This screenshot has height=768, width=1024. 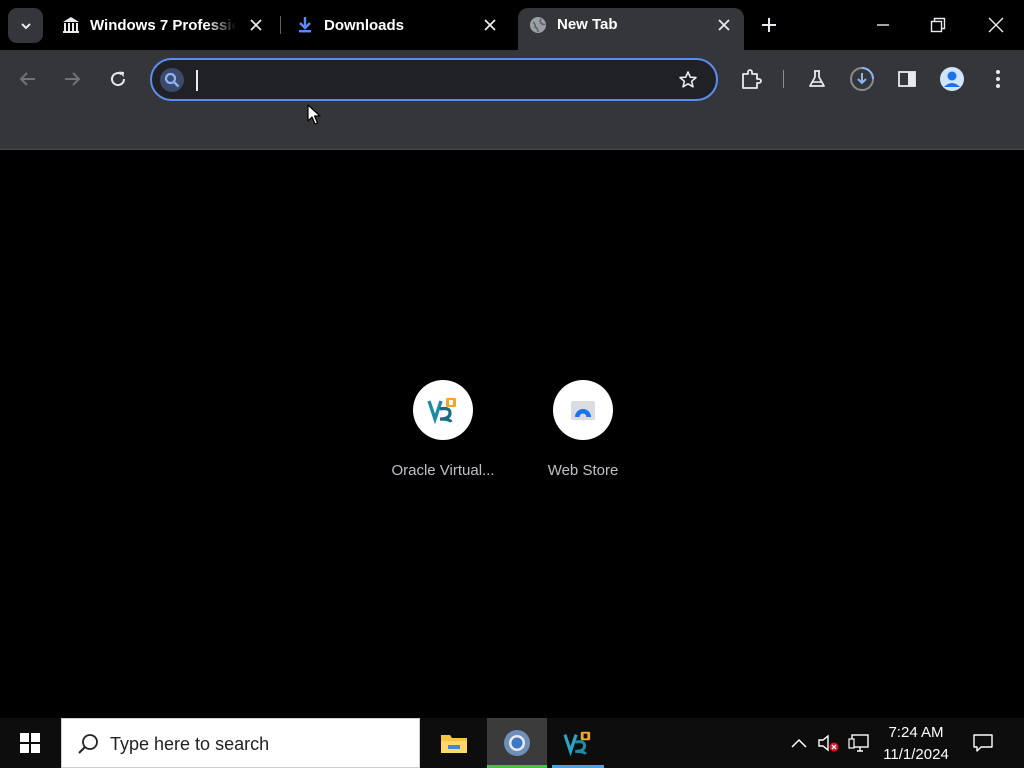 I want to click on reload-icon, so click(x=118, y=79).